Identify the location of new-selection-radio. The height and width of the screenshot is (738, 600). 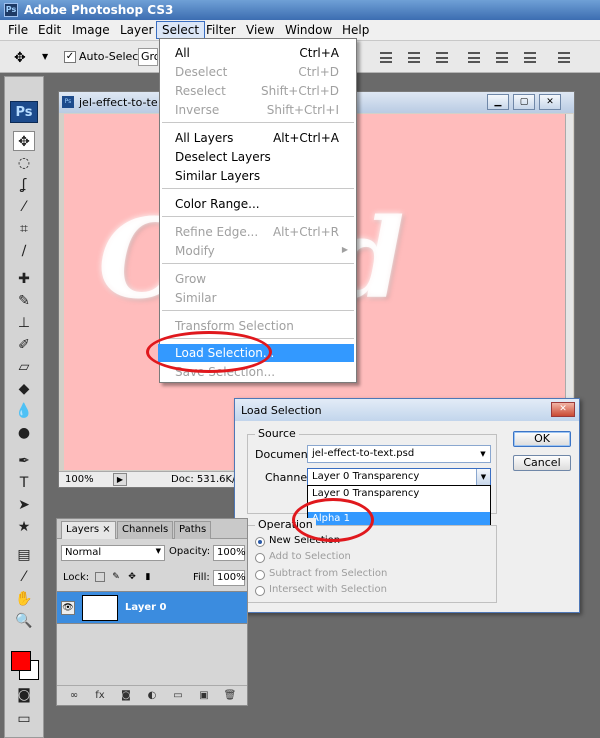
(260, 542).